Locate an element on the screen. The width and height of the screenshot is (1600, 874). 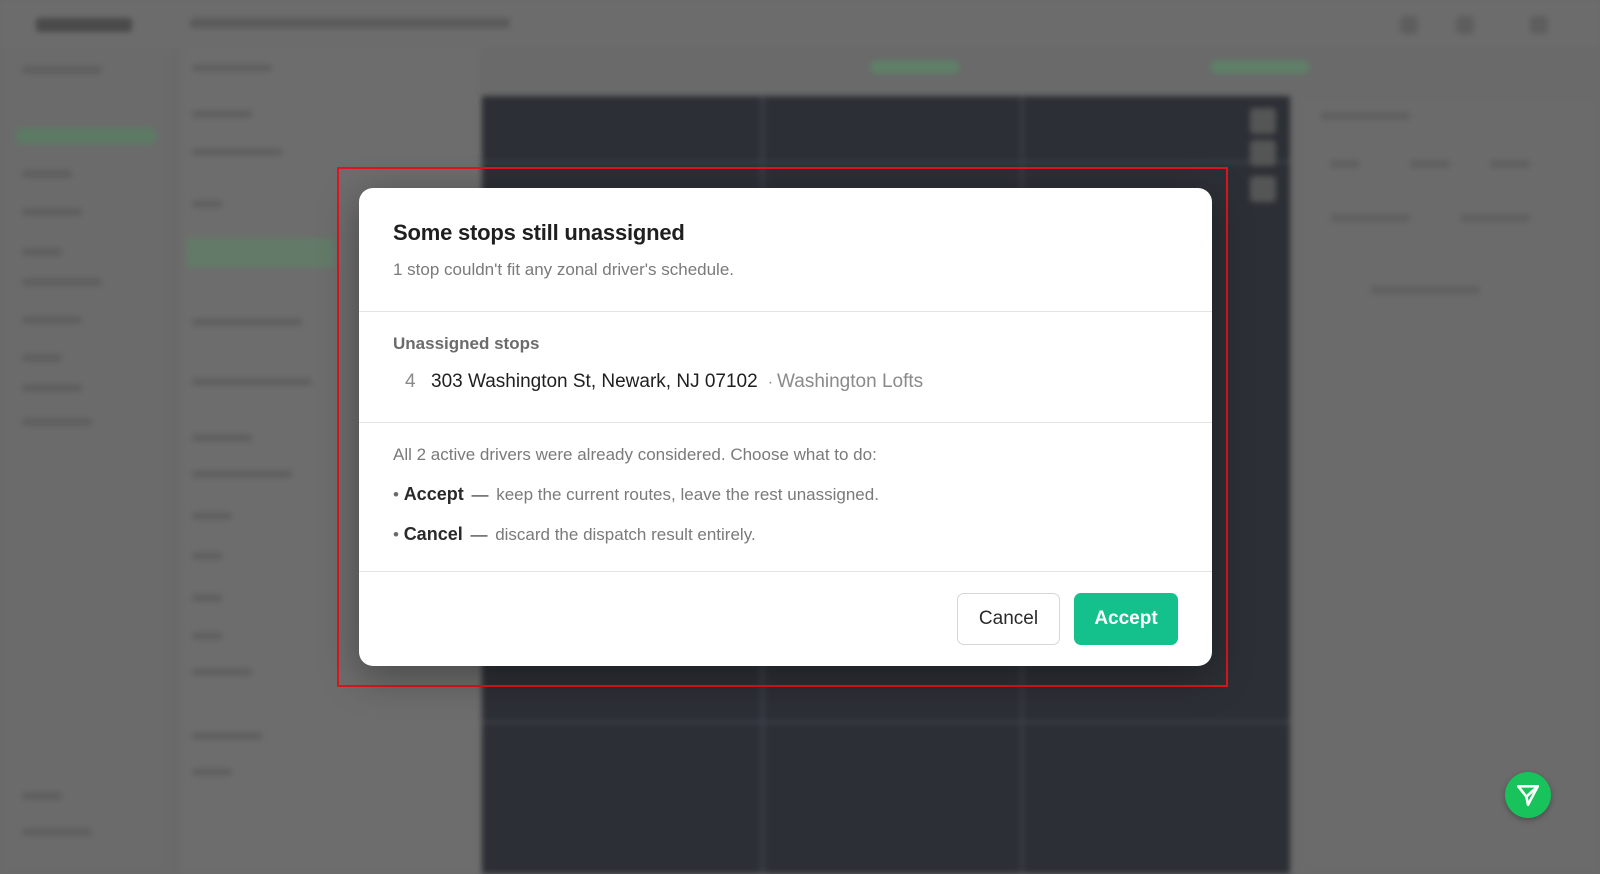
help-icon is located at coordinates (1465, 25).